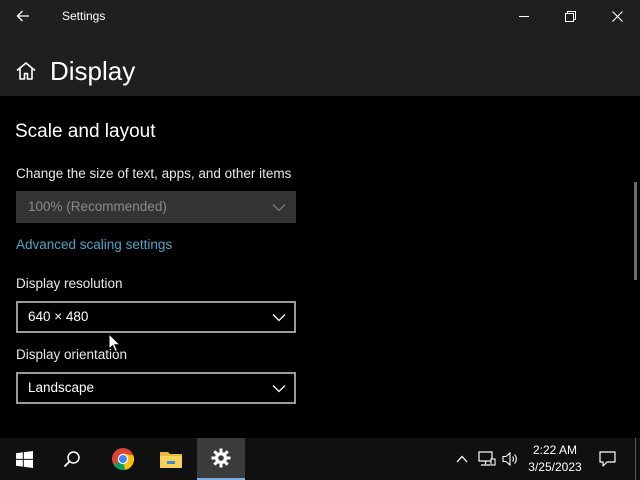  I want to click on taskbar-clock: 2:22 AM 3/25/2023, so click(555, 459).